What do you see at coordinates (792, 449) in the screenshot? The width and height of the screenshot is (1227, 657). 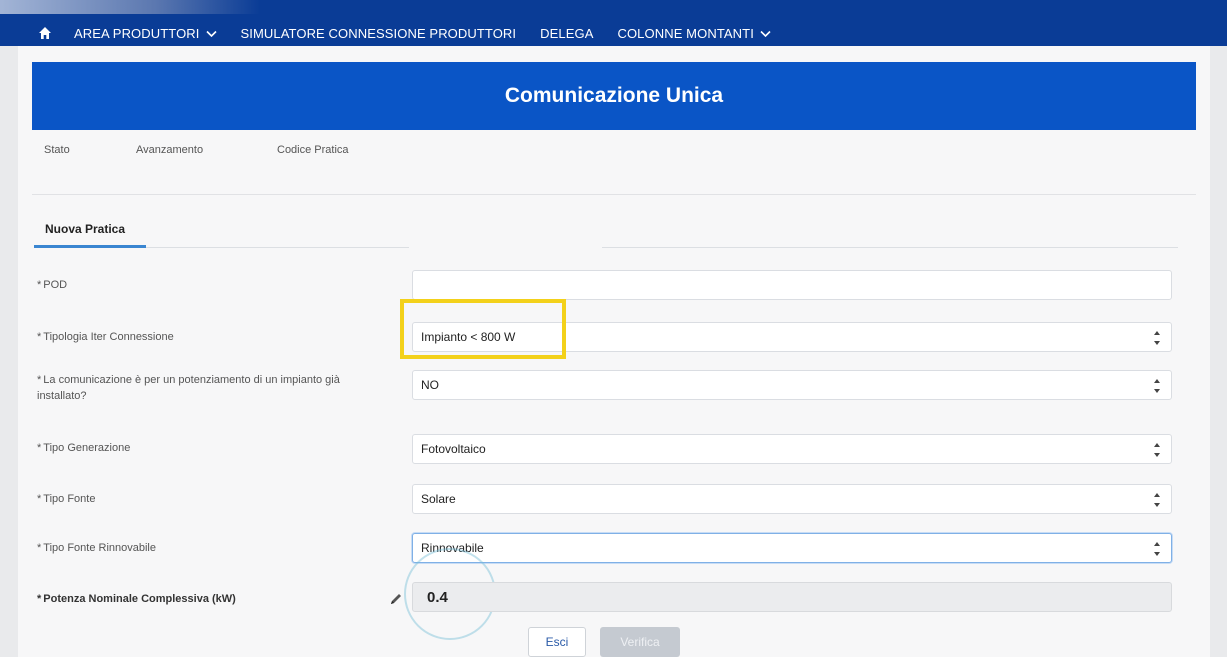 I see `tipo-generazione-select: Fotovoltaico` at bounding box center [792, 449].